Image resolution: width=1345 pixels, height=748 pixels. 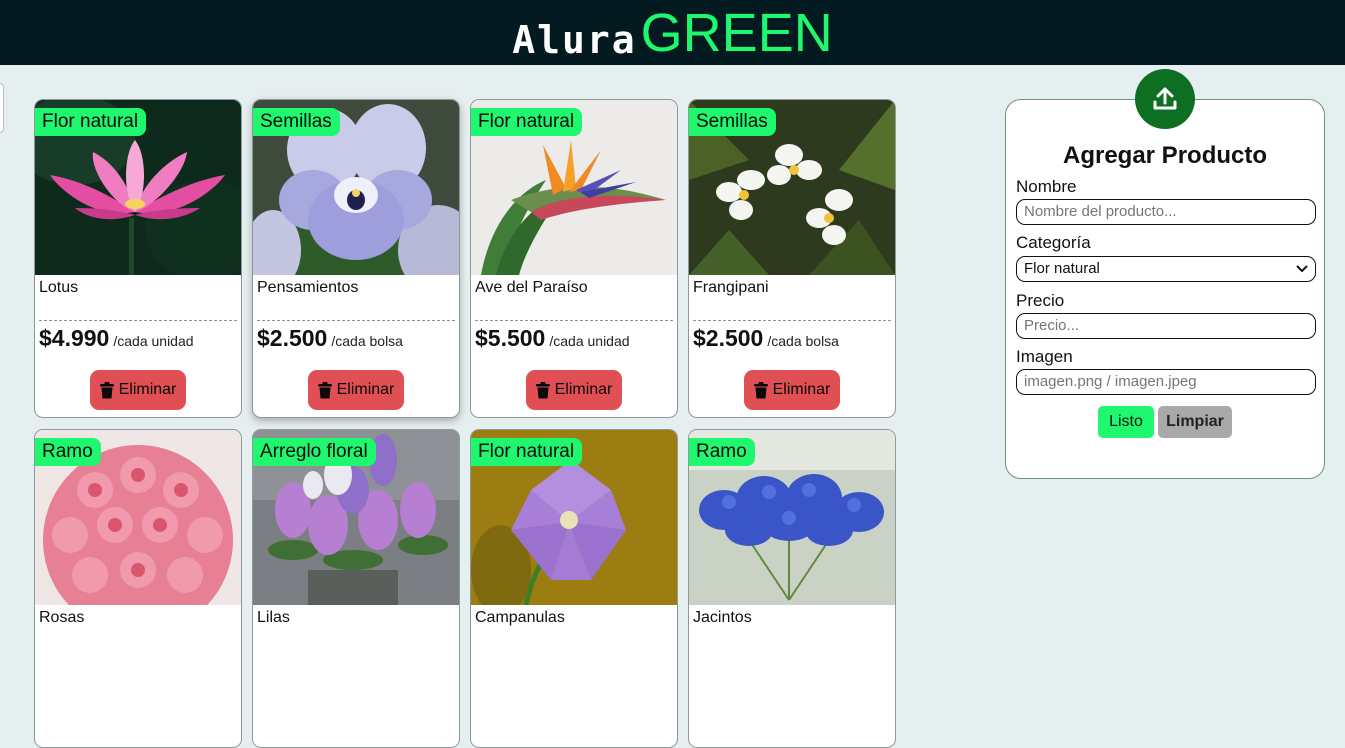 What do you see at coordinates (1166, 326) in the screenshot?
I see `price-input` at bounding box center [1166, 326].